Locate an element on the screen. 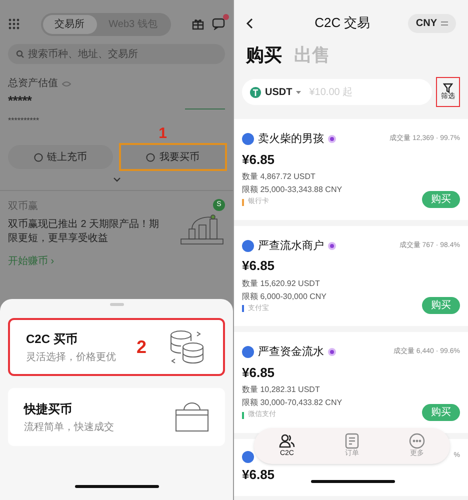 Image resolution: width=468 pixels, height=500 pixels. merchant-name: 严查流水商户 is located at coordinates (291, 246).